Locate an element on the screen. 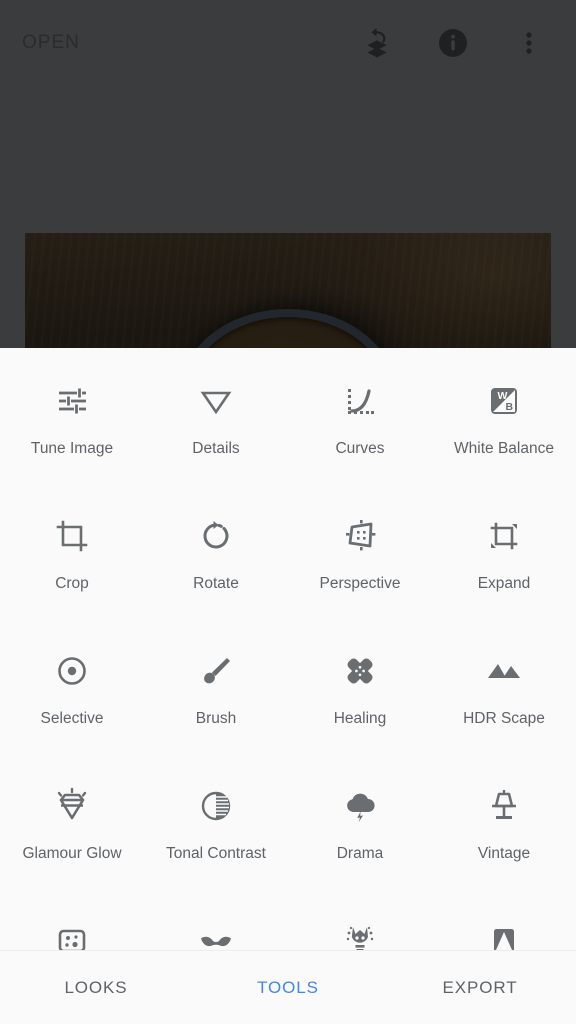 The width and height of the screenshot is (576, 1024). white-balance-icon: W B is located at coordinates (504, 401).